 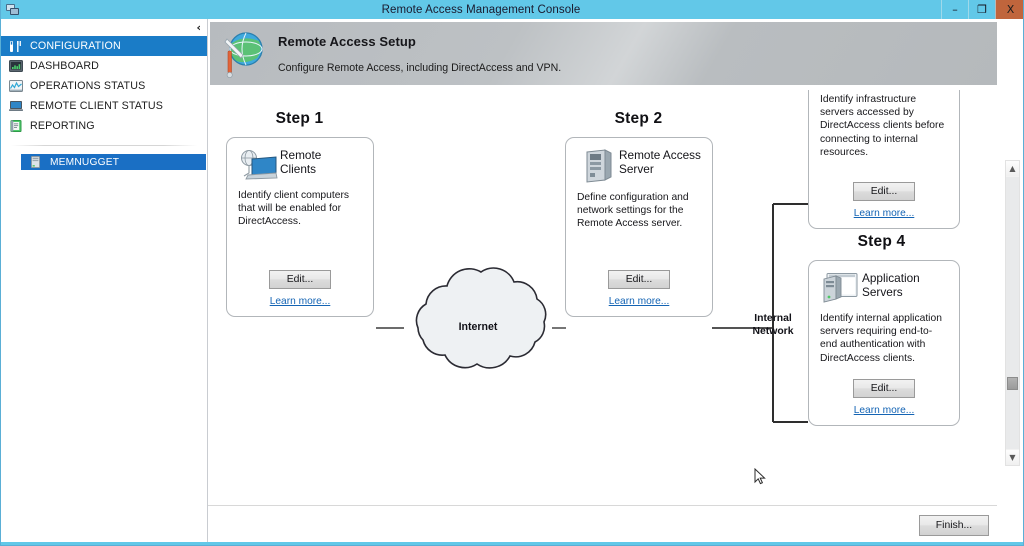 I want to click on internet-label: Internet, so click(x=478, y=327).